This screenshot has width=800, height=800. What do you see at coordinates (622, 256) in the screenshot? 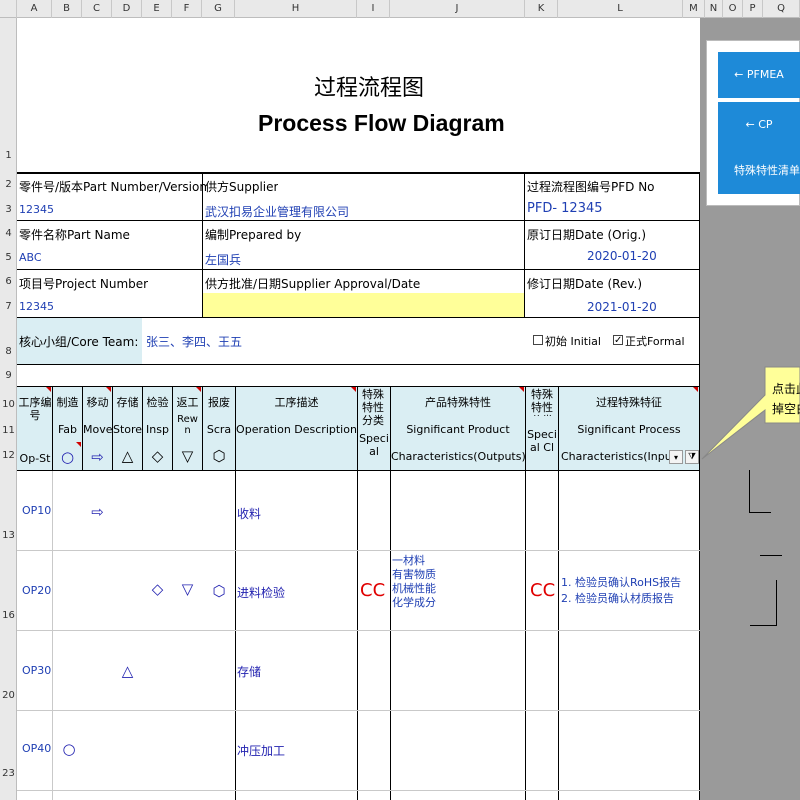
I see `orig-date-value: 2020-01-20` at bounding box center [622, 256].